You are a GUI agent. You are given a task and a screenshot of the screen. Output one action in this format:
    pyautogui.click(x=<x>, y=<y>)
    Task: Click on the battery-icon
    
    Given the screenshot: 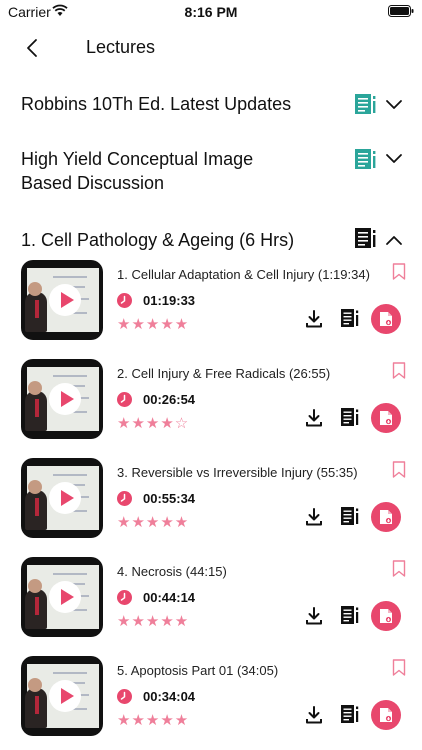 What is the action you would take?
    pyautogui.click(x=401, y=11)
    